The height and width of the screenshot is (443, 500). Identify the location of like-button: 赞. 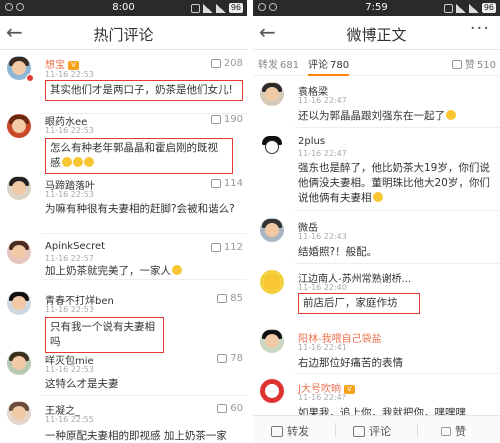
(453, 431).